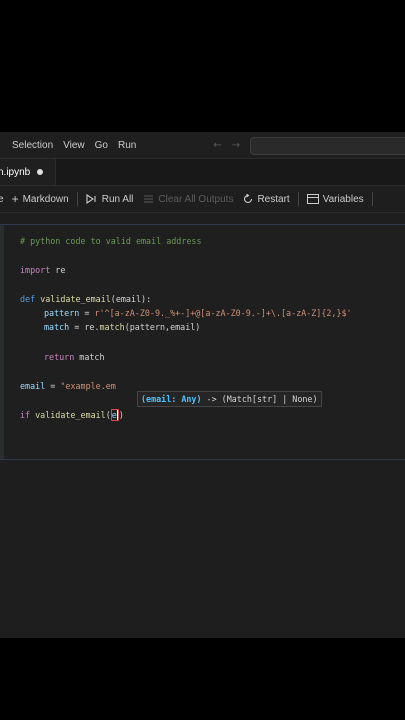 This screenshot has height=720, width=405. Describe the element at coordinates (40, 172) in the screenshot. I see `unsaved-dot-icon` at that location.